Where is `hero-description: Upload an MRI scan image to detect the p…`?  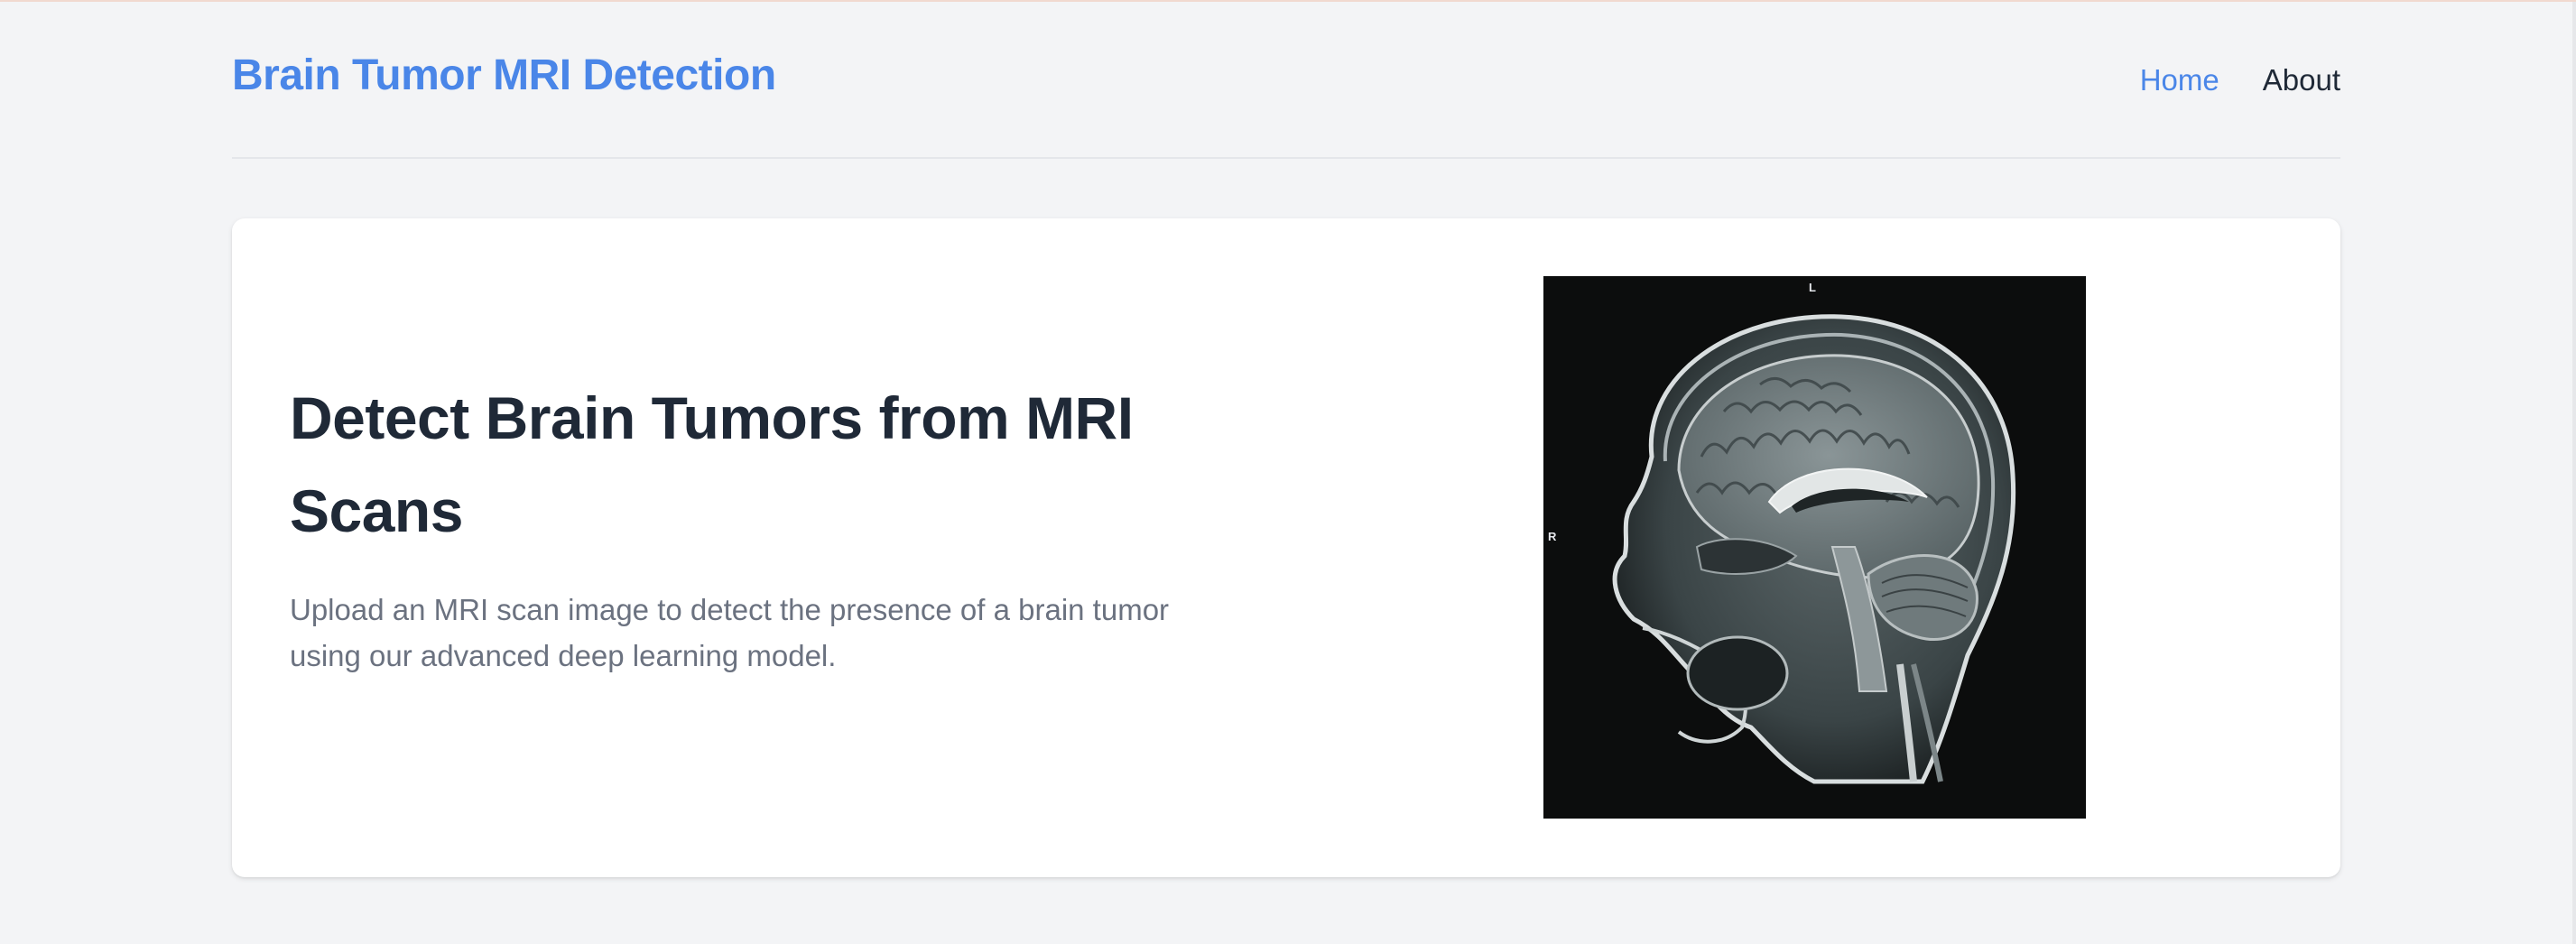 hero-description: Upload an MRI scan image to detect the p… is located at coordinates (730, 632).